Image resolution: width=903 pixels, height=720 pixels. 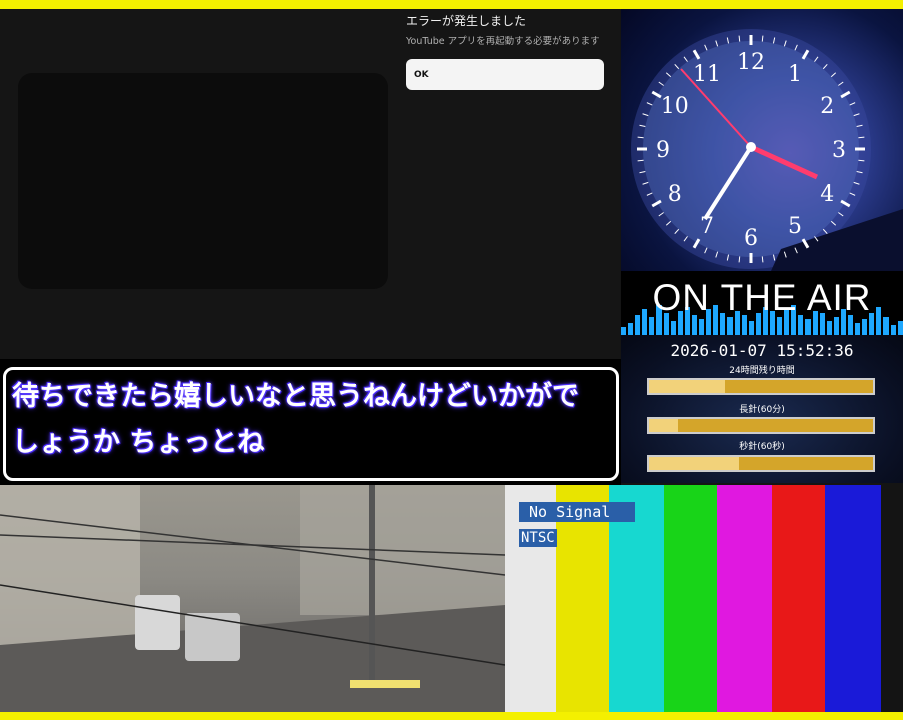 What do you see at coordinates (762, 447) in the screenshot?
I see `label-second: 秒針(60秒)` at bounding box center [762, 447].